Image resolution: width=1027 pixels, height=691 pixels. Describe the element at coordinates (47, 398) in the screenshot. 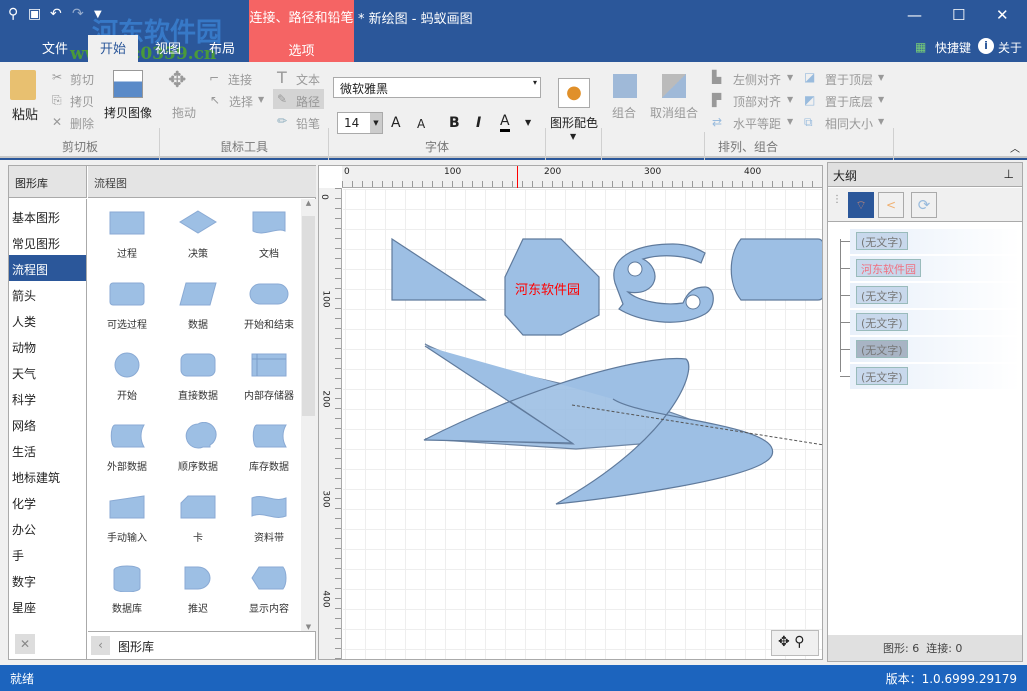

I see `category-item: 科学` at that location.